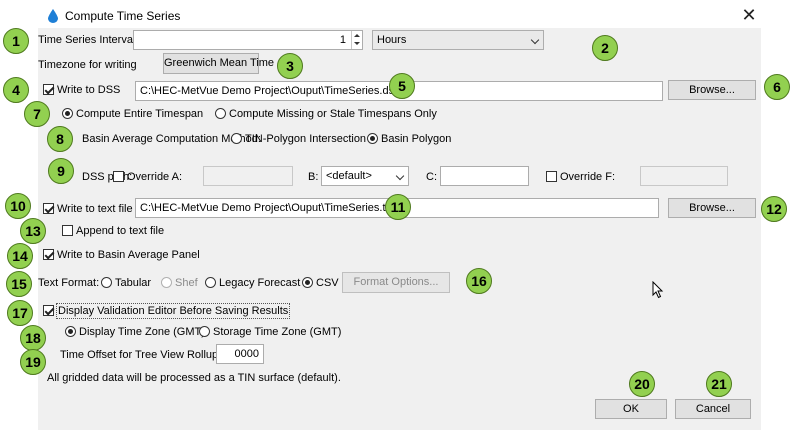 The image size is (795, 432). What do you see at coordinates (106, 282) in the screenshot?
I see `format-tabular-radio` at bounding box center [106, 282].